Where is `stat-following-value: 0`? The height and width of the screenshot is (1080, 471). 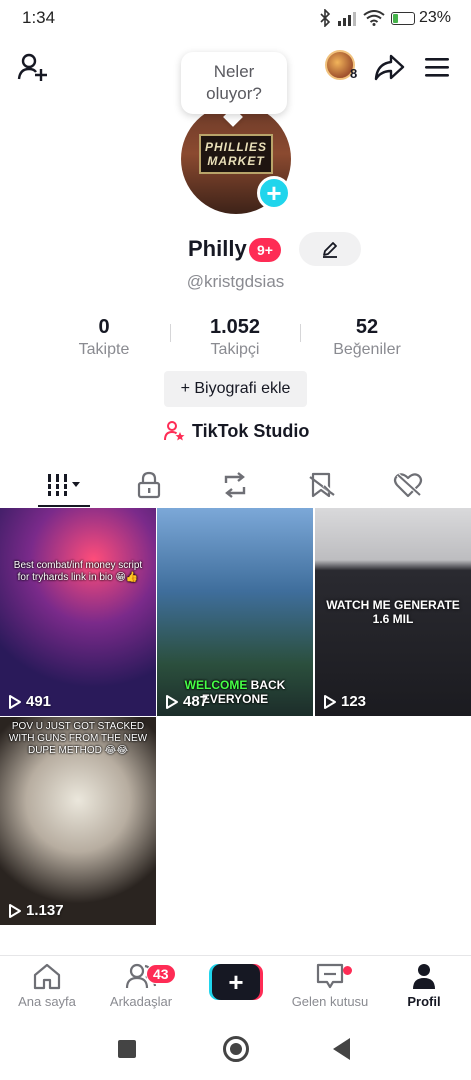
stat-following-value: 0 is located at coordinates (104, 327).